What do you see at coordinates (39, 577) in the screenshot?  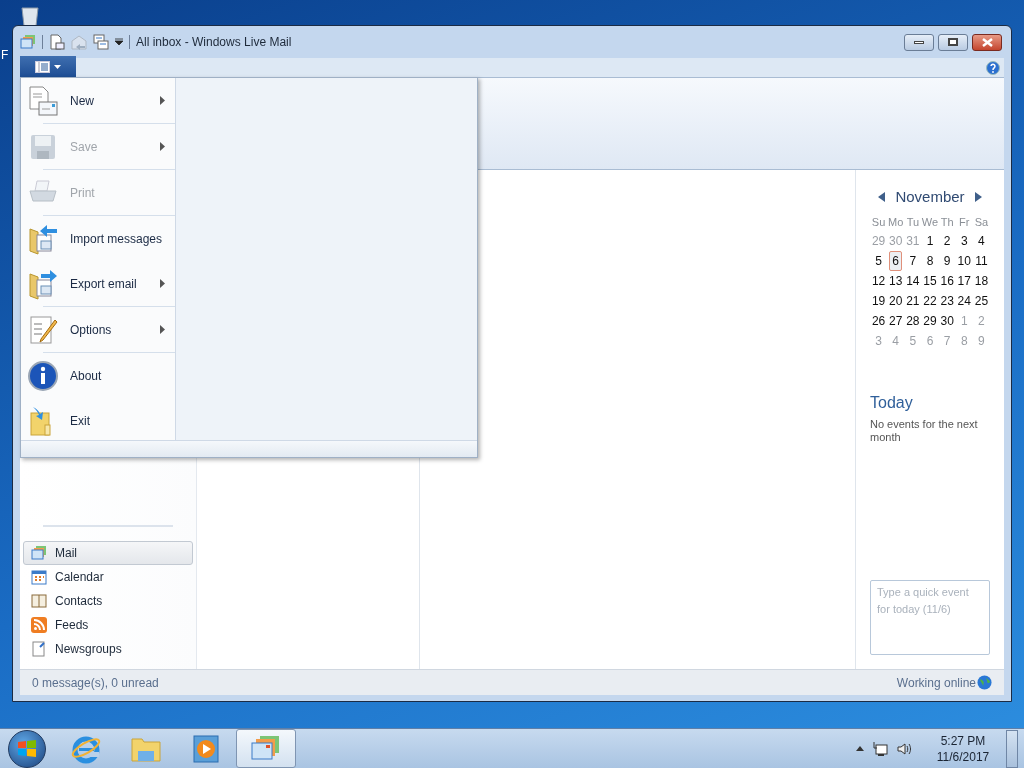 I see `calendar-icon` at bounding box center [39, 577].